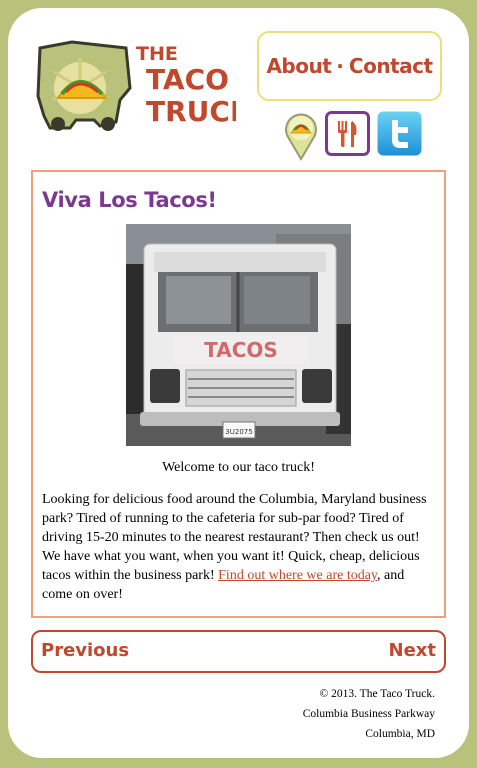 This screenshot has width=477, height=768. What do you see at coordinates (238, 651) in the screenshot?
I see `pager: Previous Next` at bounding box center [238, 651].